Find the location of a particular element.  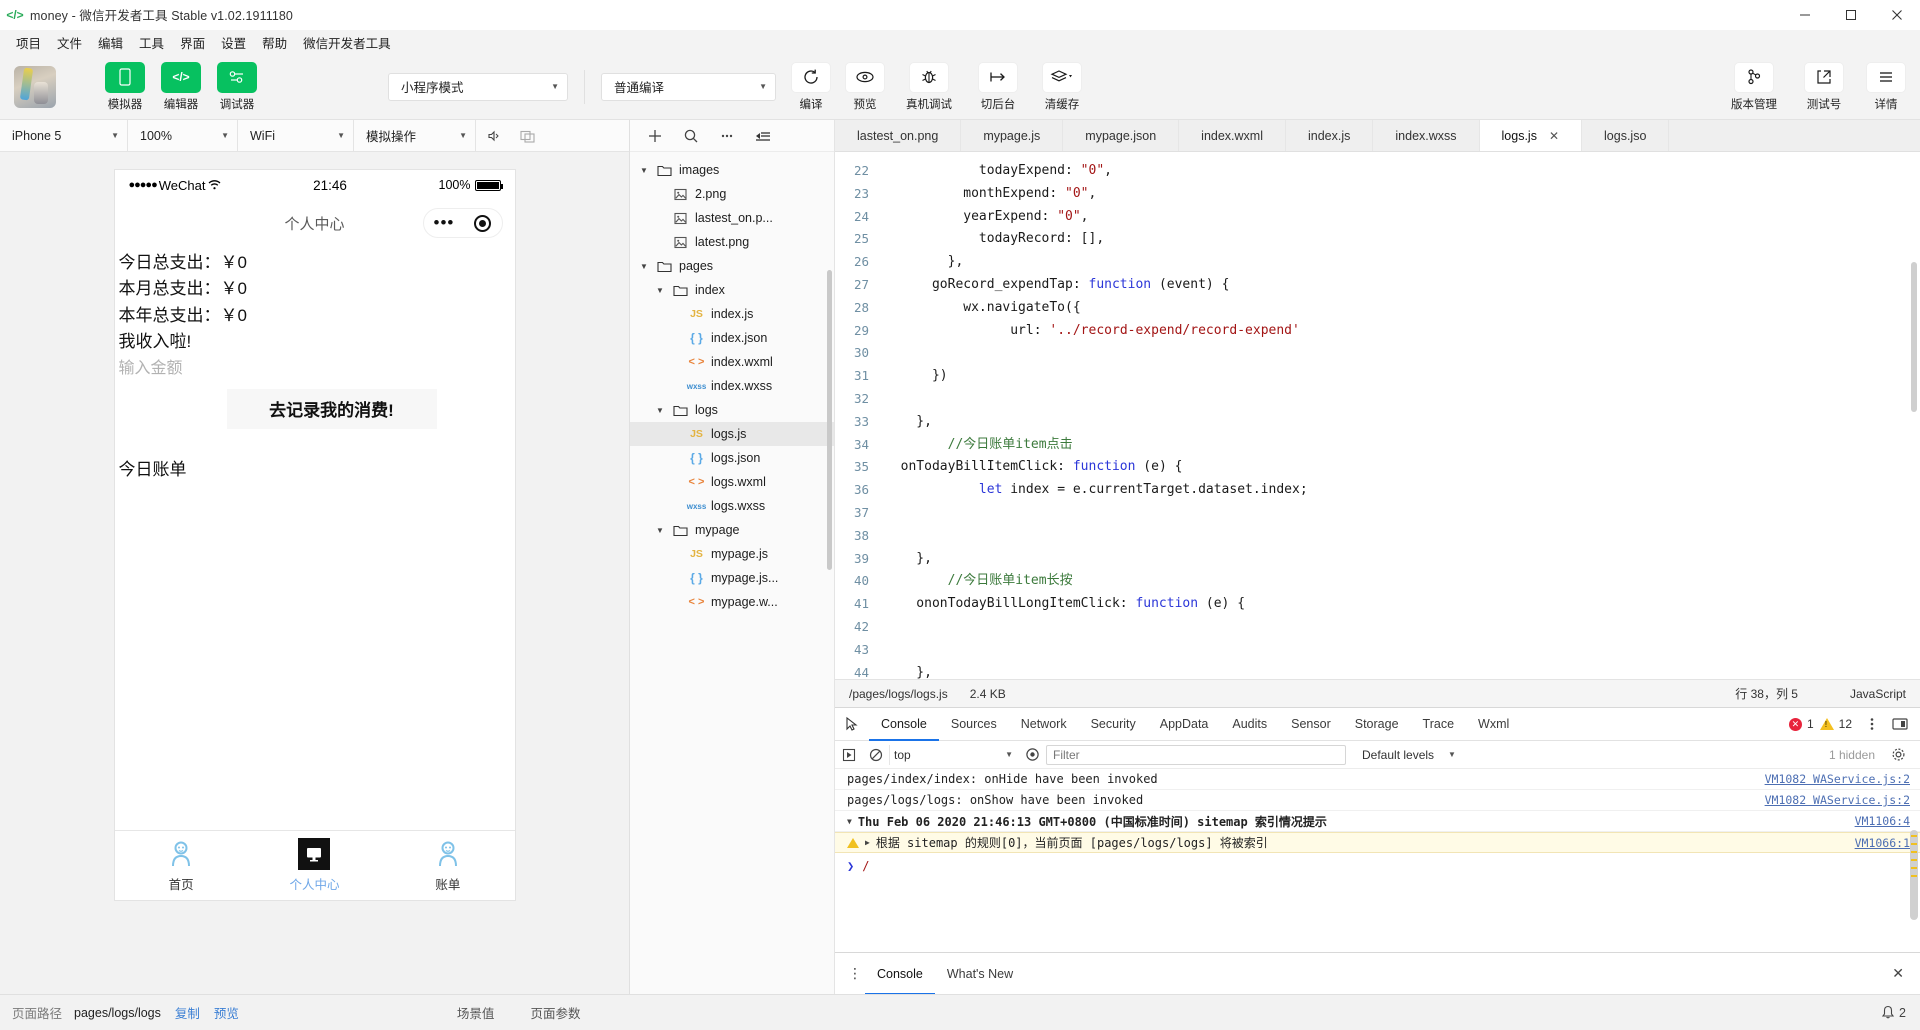

tree-item: 2.png is located at coordinates (732, 194).